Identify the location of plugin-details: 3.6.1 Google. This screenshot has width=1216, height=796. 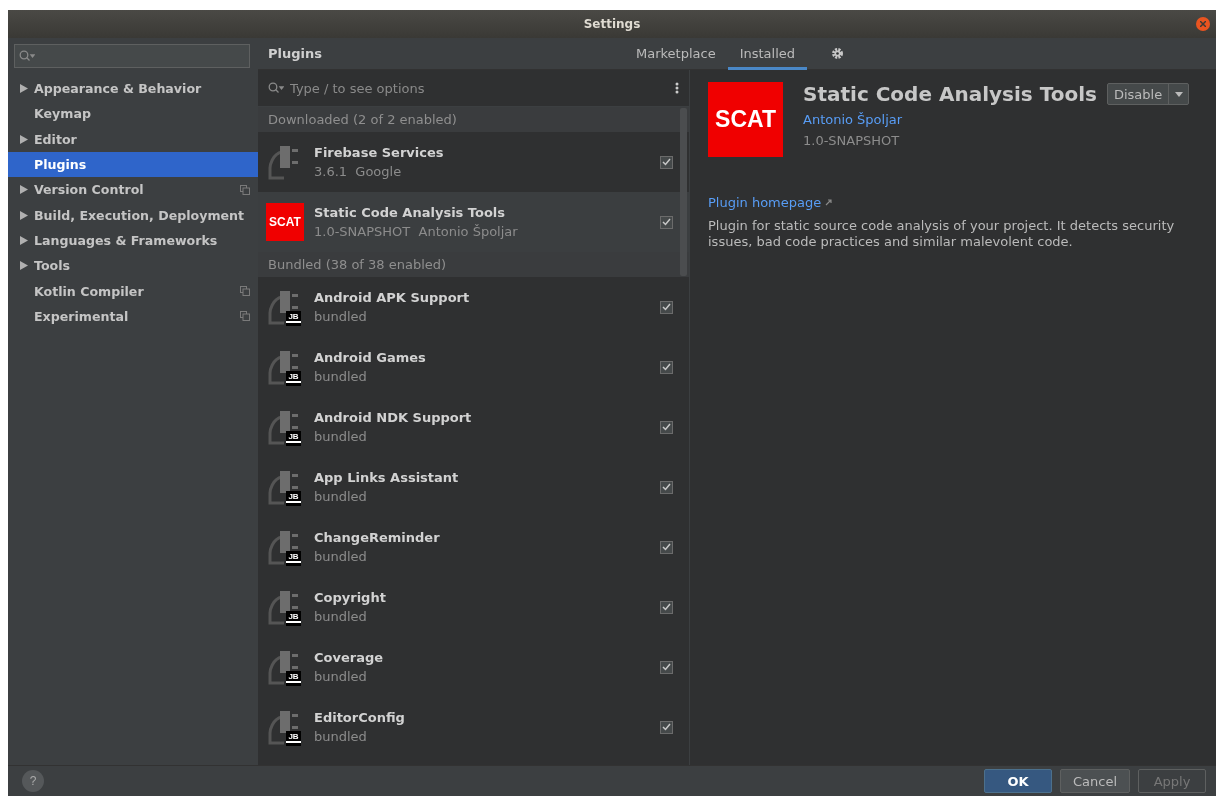
(358, 171).